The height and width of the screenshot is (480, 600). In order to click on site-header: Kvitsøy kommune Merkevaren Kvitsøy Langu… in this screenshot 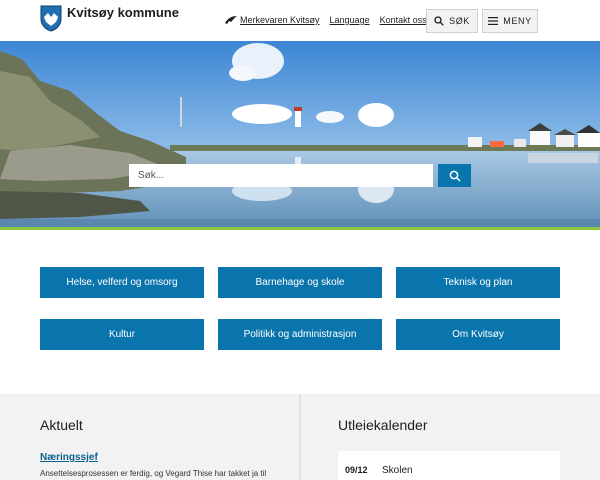, I will do `click(300, 20)`.